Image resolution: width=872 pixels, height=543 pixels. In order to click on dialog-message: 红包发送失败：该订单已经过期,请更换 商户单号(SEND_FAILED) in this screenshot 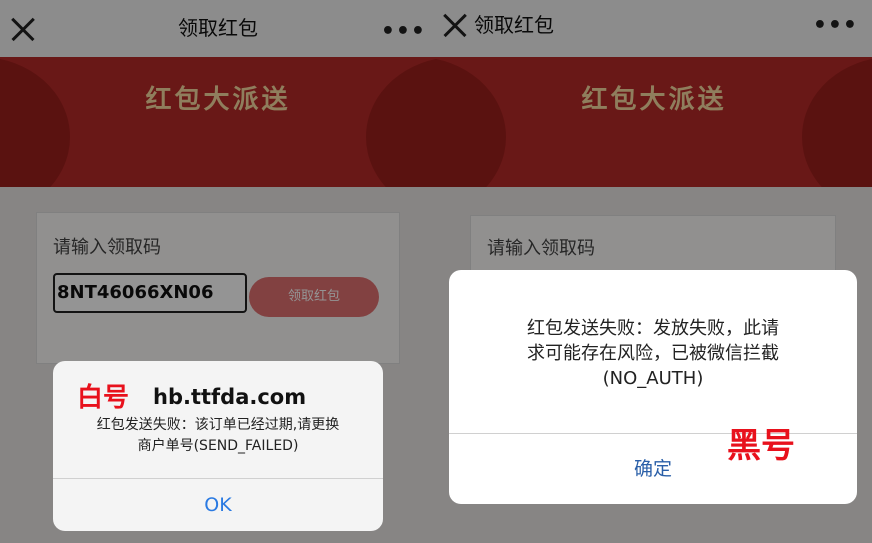, I will do `click(218, 436)`.